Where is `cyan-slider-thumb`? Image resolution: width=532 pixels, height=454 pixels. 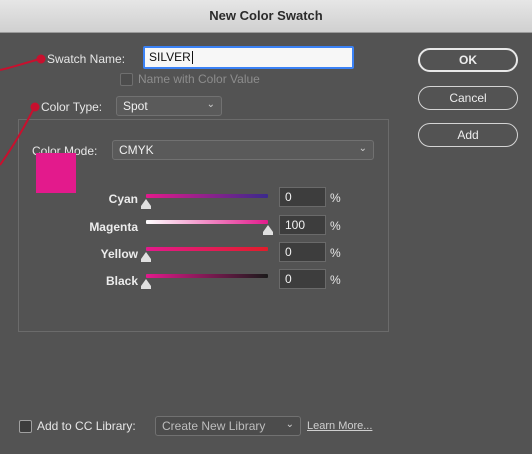
cyan-slider-thumb is located at coordinates (146, 204).